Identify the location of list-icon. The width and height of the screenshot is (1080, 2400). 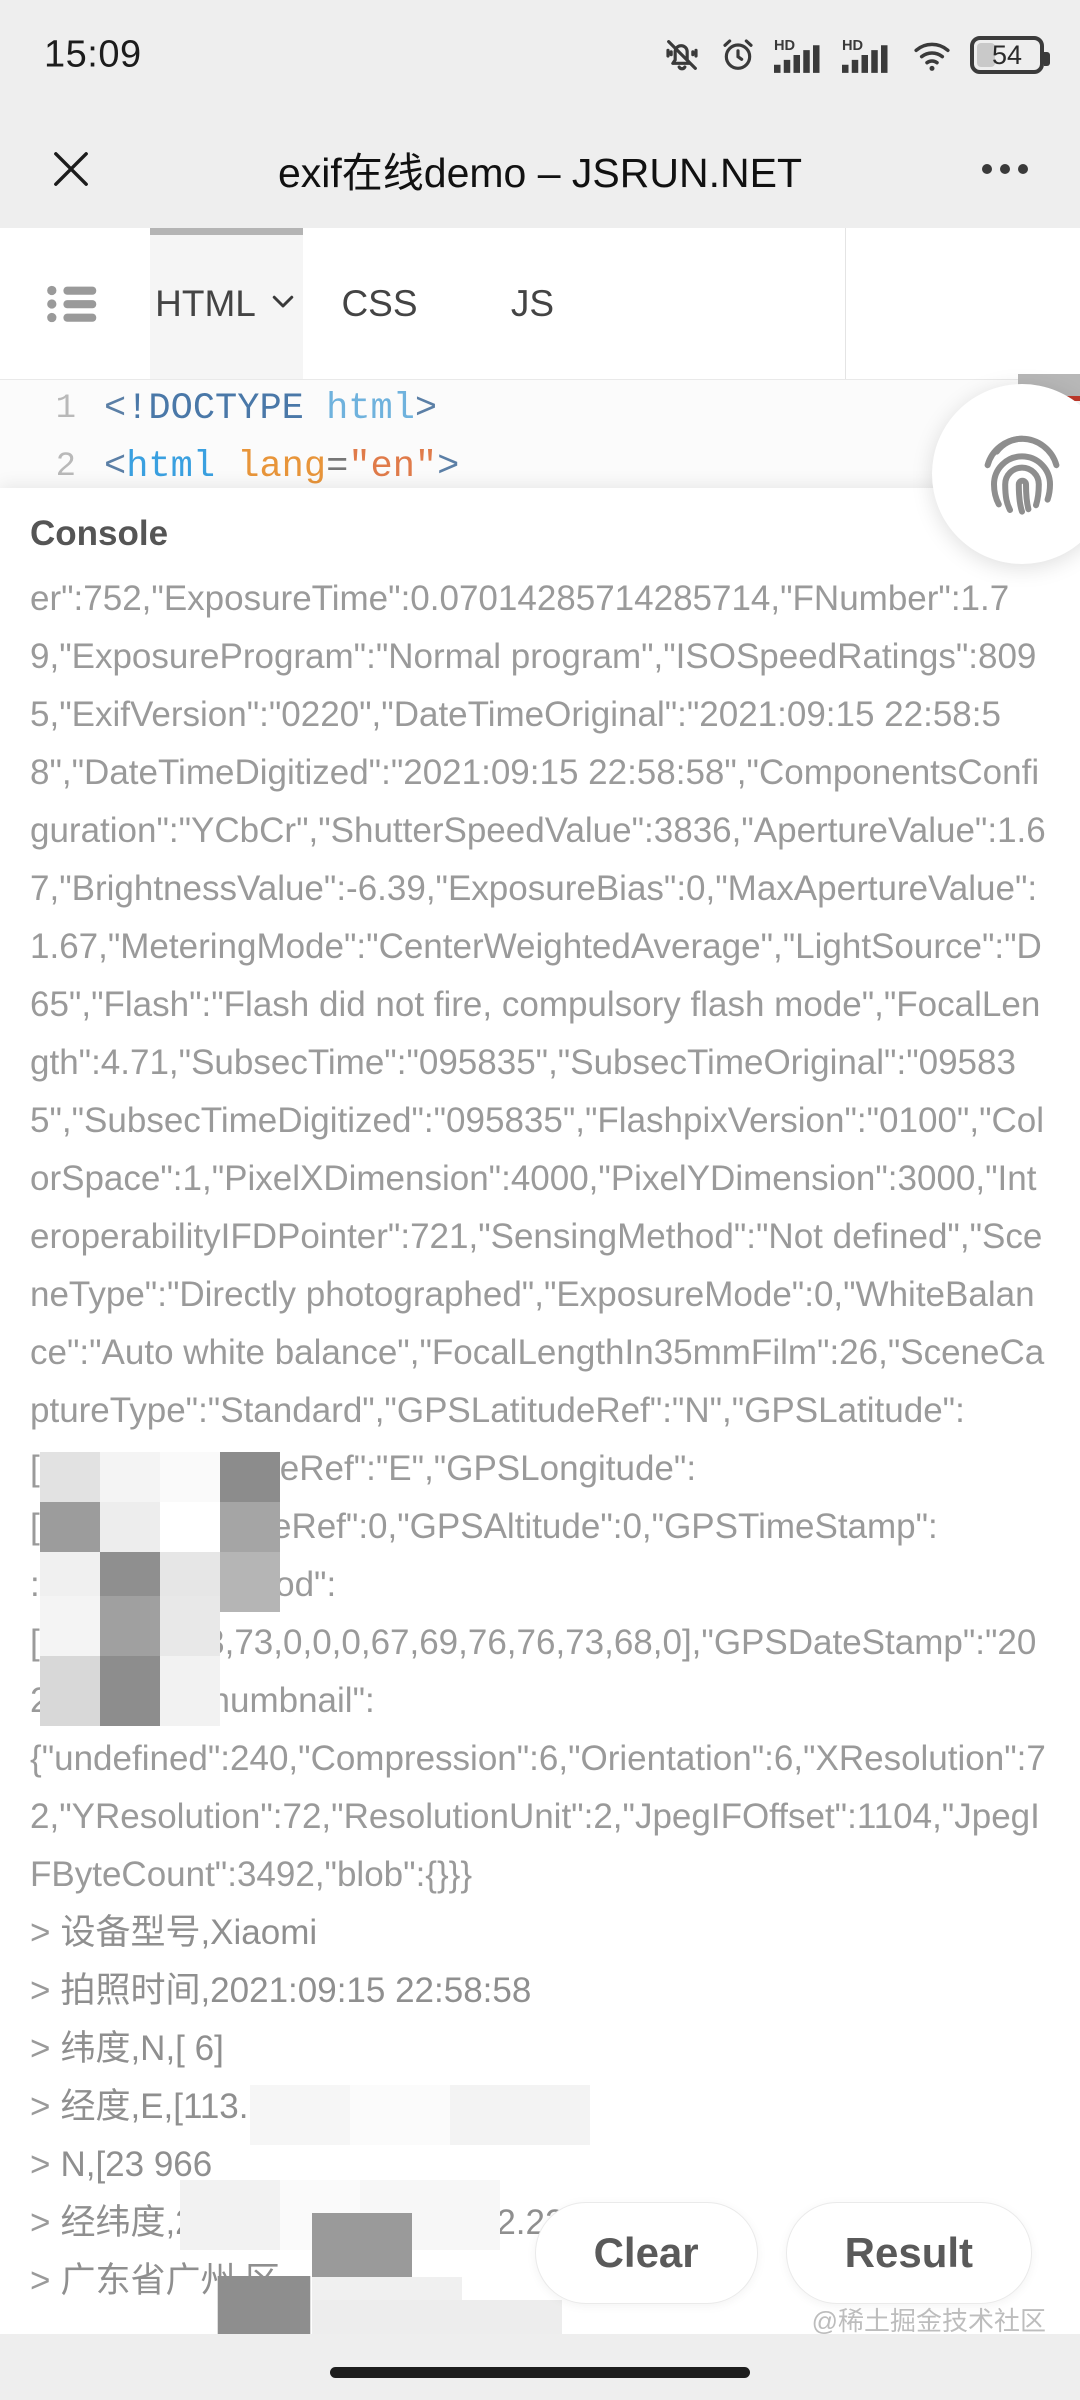
(75, 303).